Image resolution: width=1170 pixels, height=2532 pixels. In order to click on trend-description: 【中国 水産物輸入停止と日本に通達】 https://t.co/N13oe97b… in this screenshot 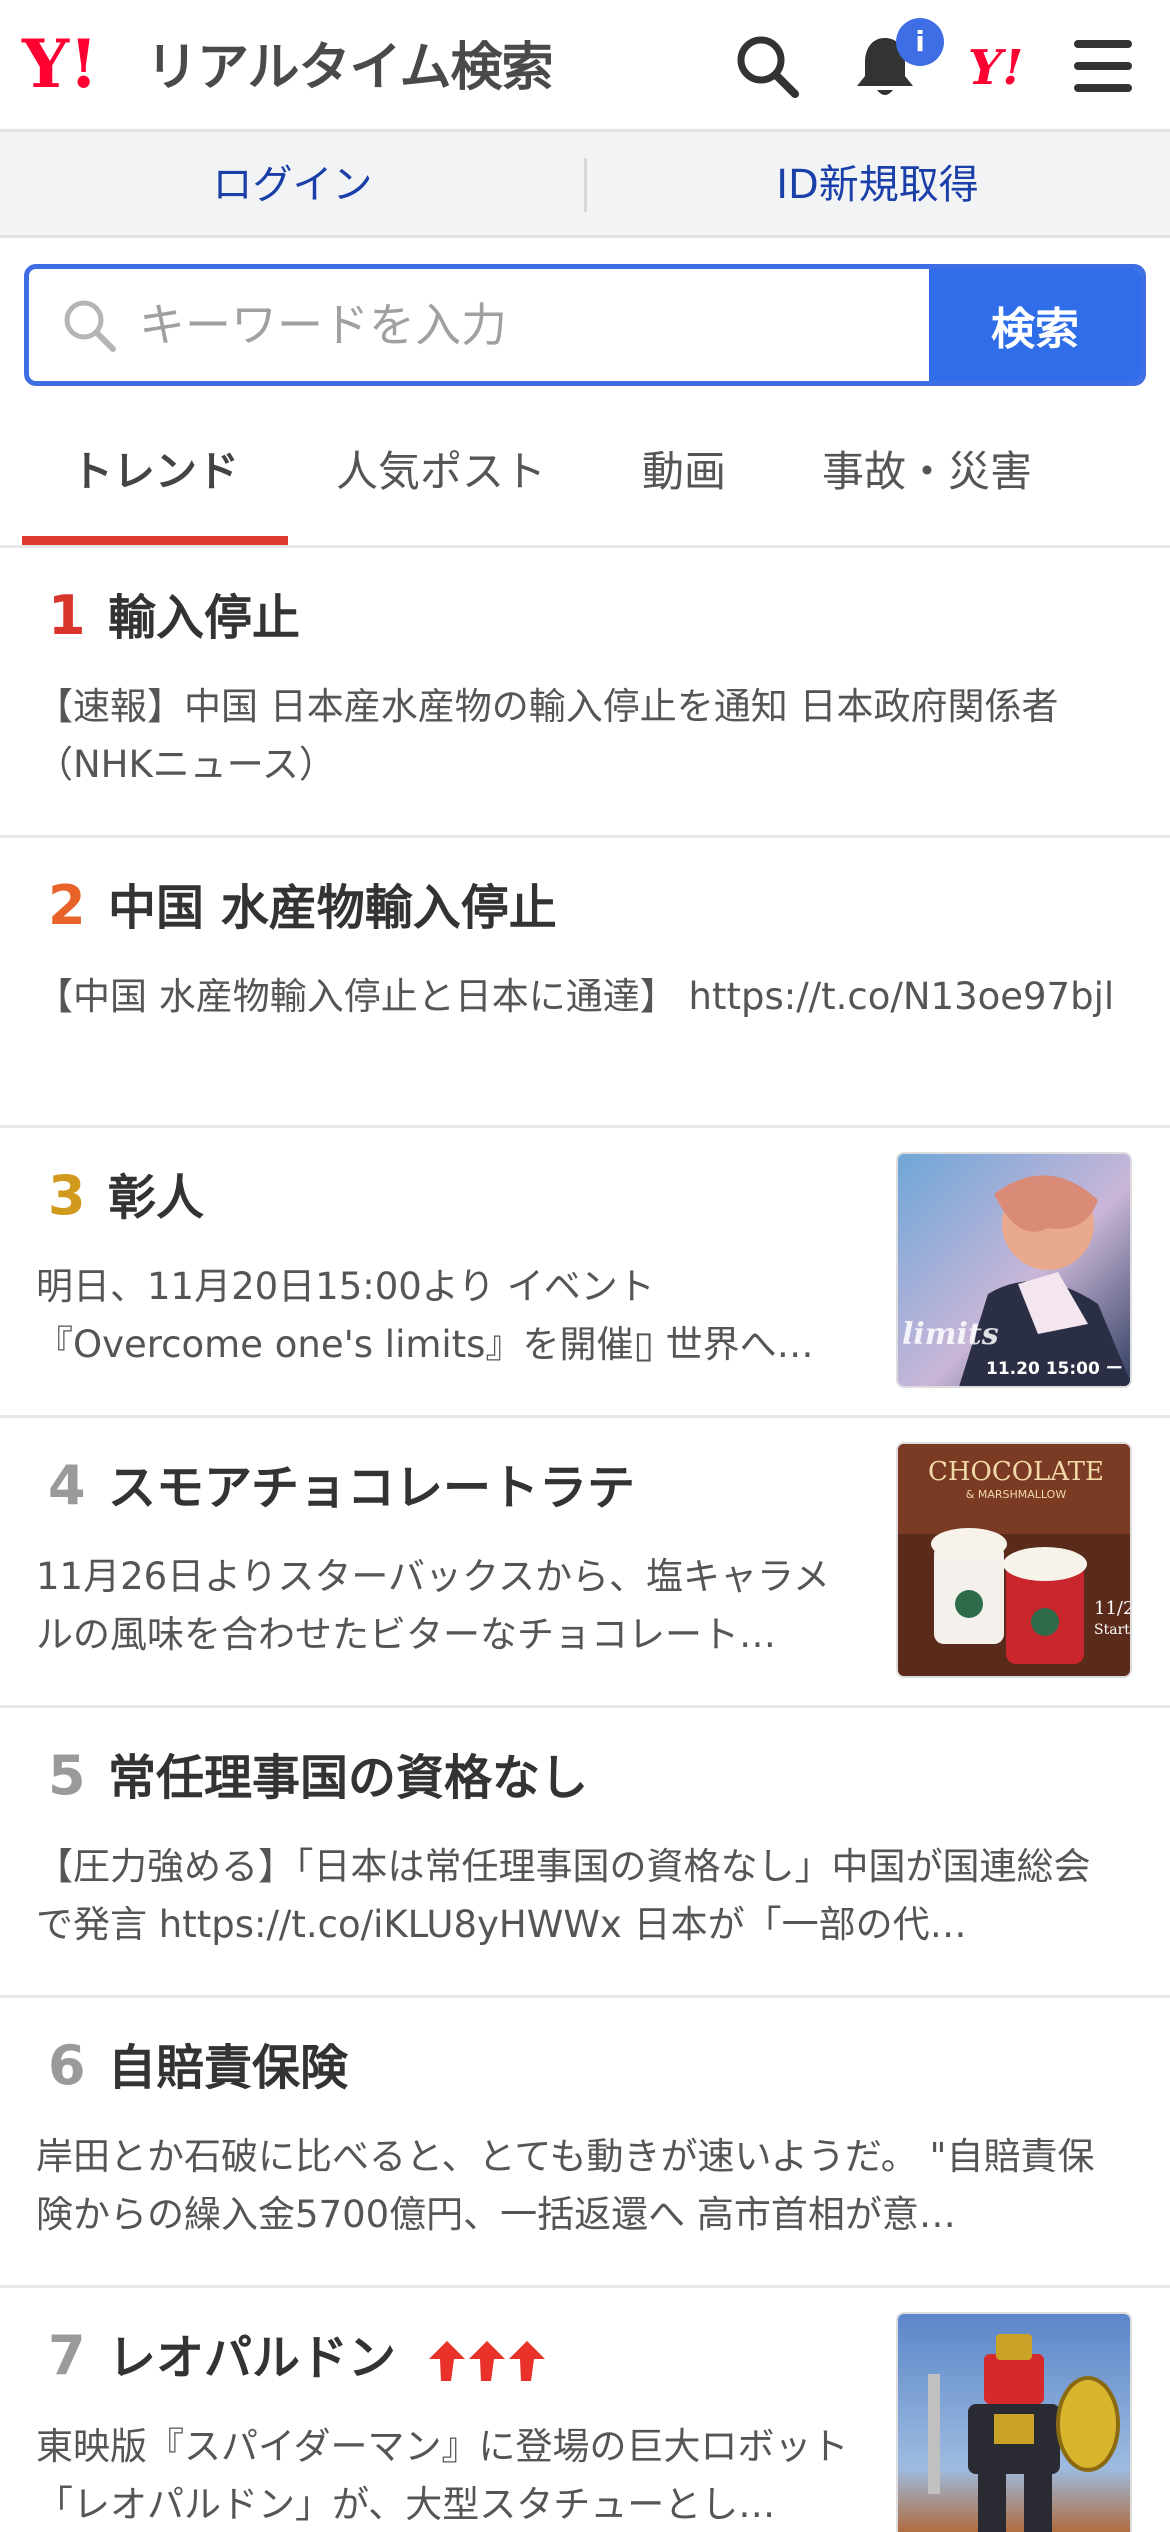, I will do `click(575, 996)`.